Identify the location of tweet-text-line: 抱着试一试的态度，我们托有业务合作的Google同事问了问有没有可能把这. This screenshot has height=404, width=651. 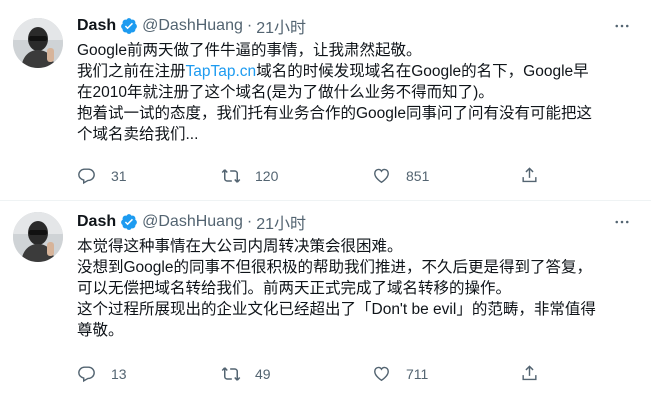
(334, 113).